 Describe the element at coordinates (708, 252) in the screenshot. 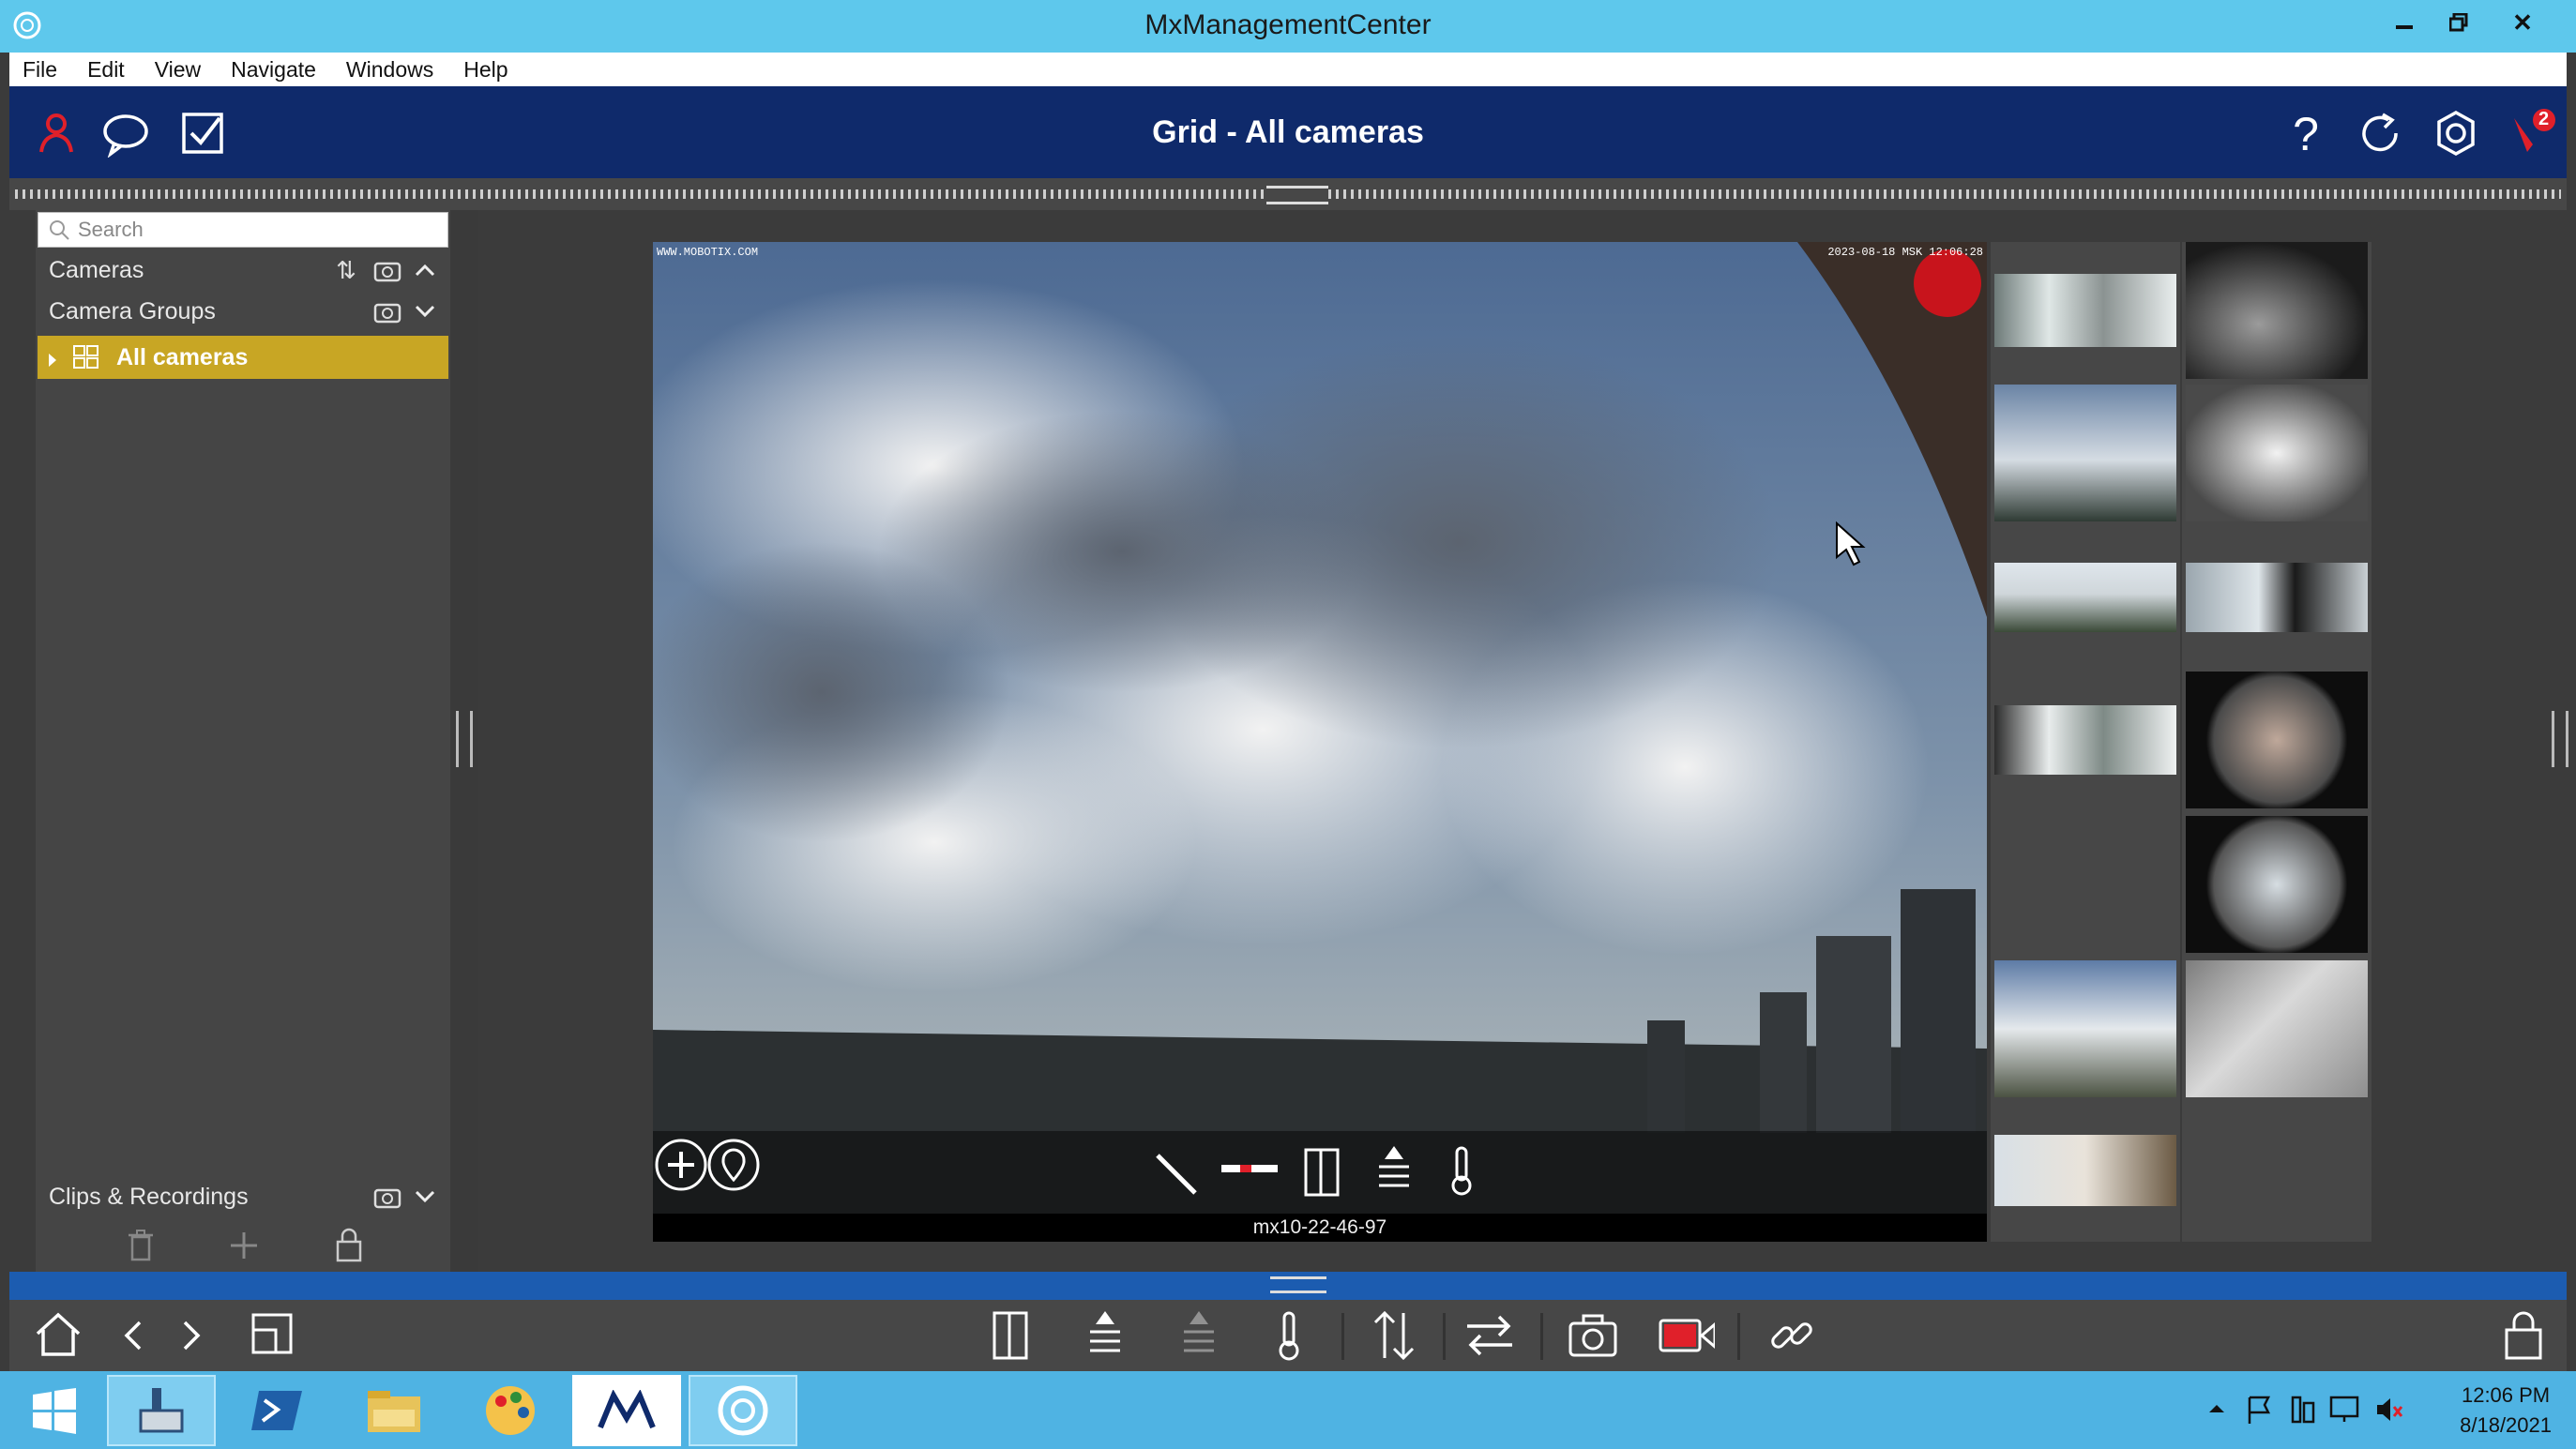

I see `camera-watermark-left: WWW.MOBOTIX.COM` at that location.